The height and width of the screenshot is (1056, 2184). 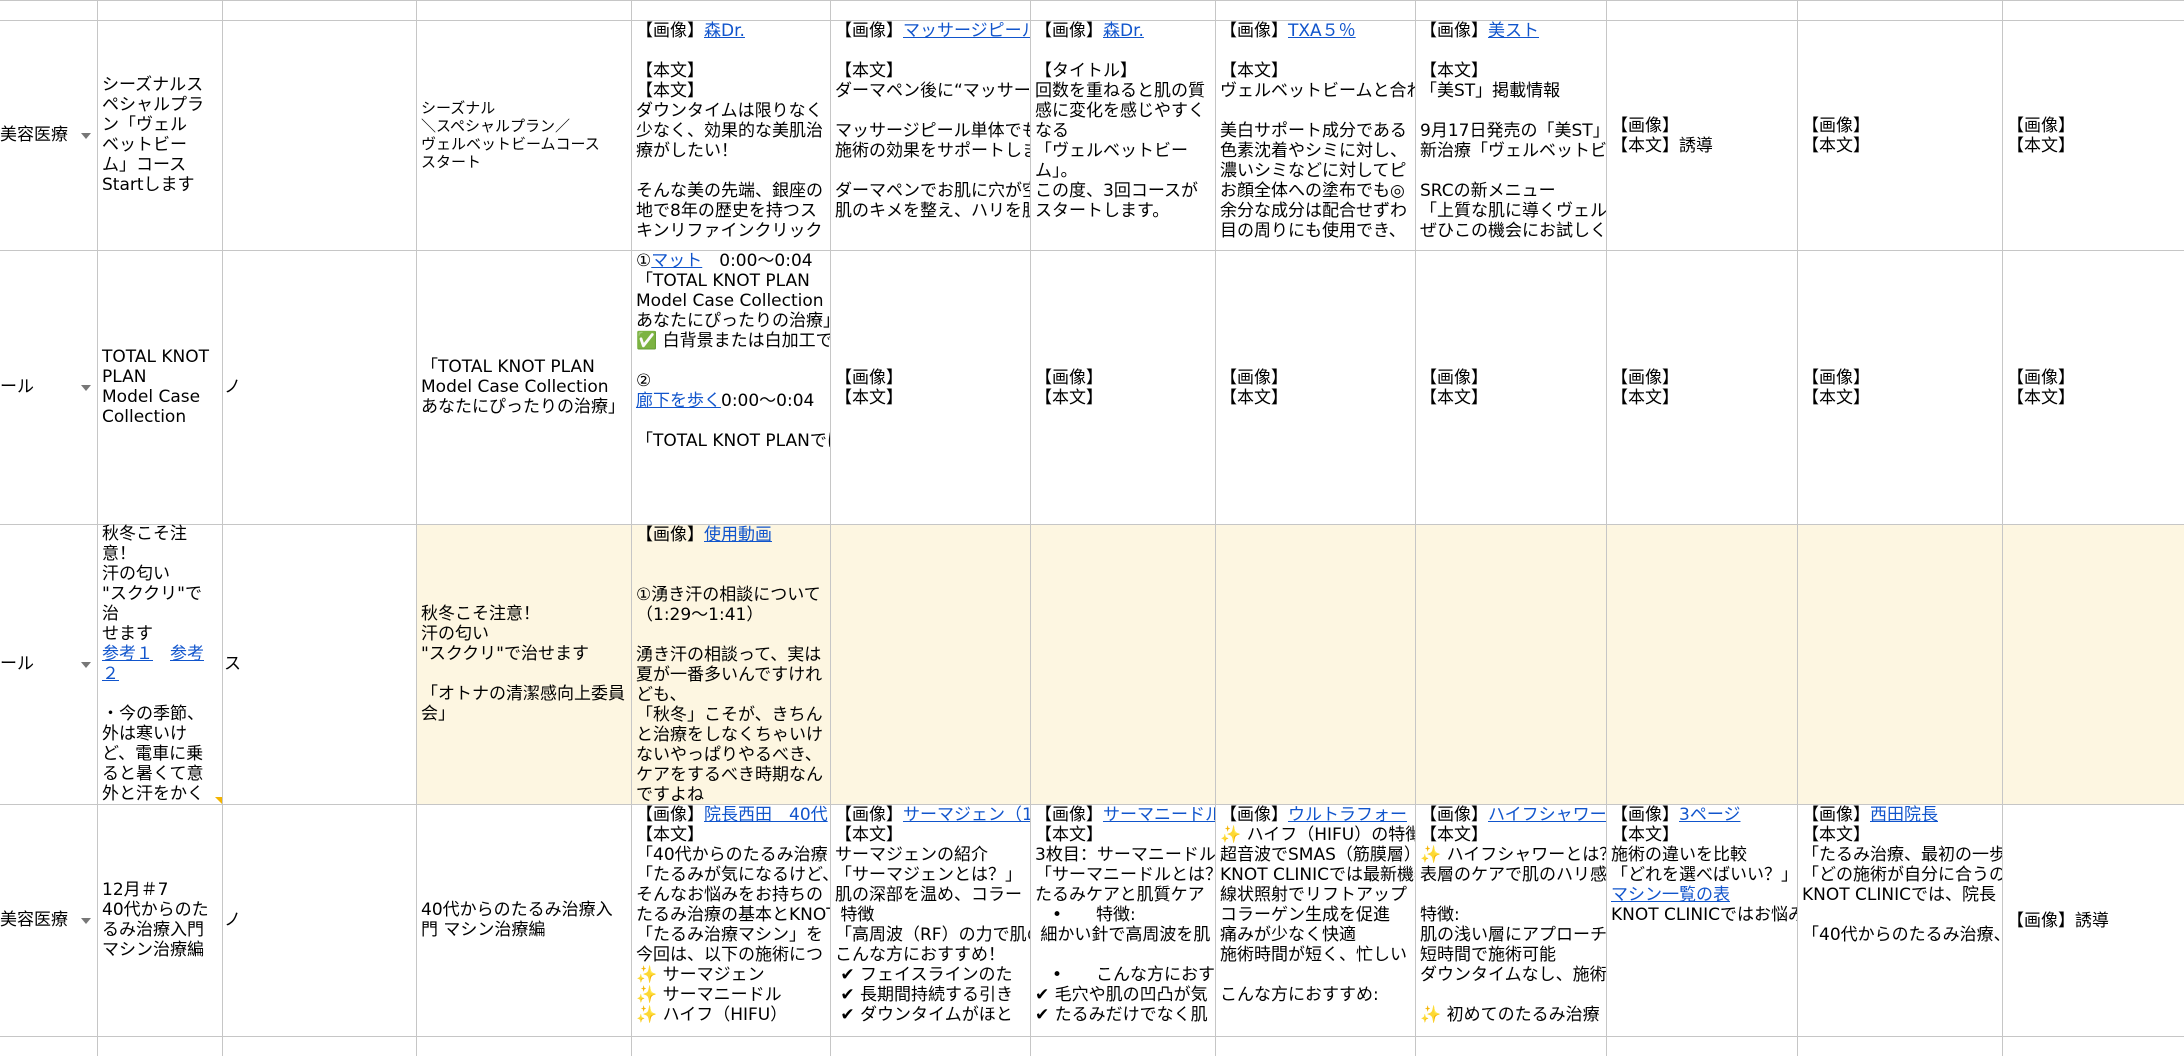 I want to click on cell-text: ✨ サーマジェン, so click(x=700, y=975).